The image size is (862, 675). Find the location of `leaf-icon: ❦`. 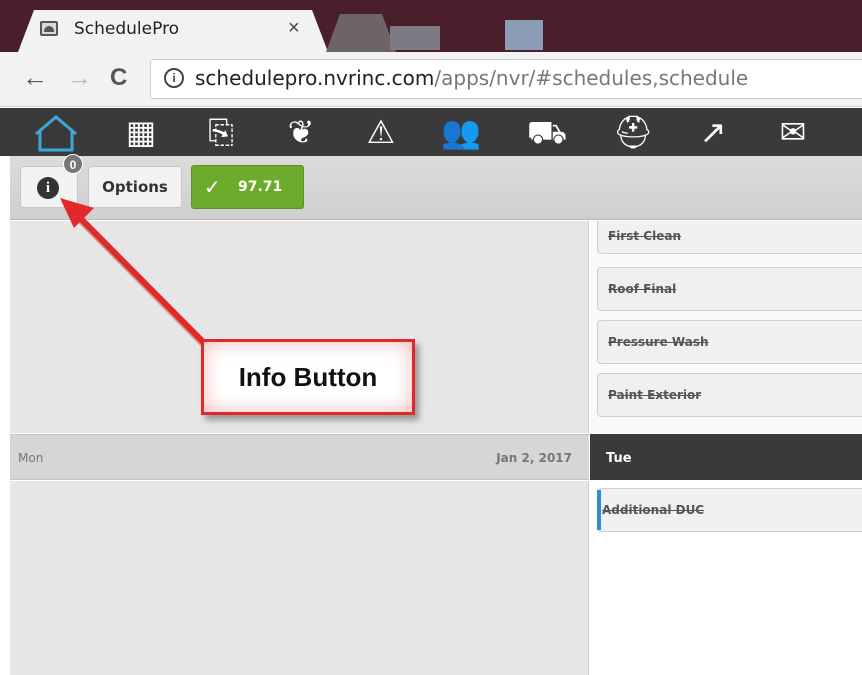

leaf-icon: ❦ is located at coordinates (301, 132).